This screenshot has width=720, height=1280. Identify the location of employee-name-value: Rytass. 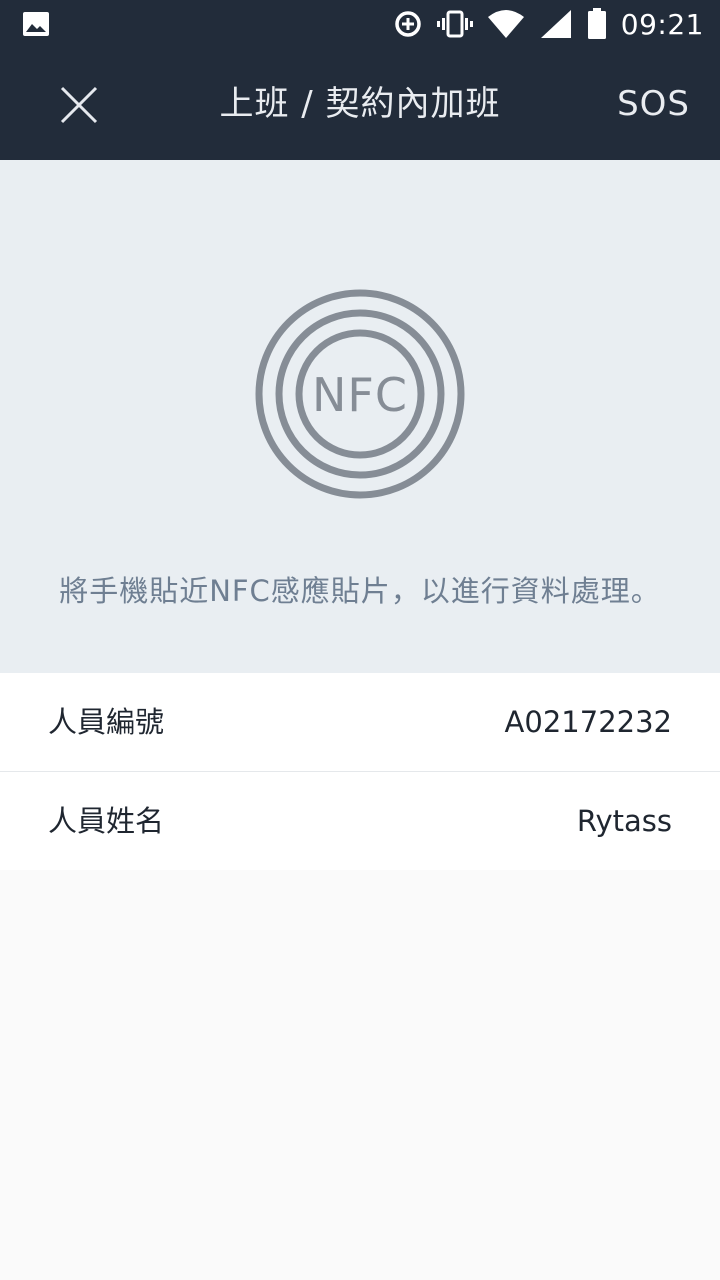
(624, 821).